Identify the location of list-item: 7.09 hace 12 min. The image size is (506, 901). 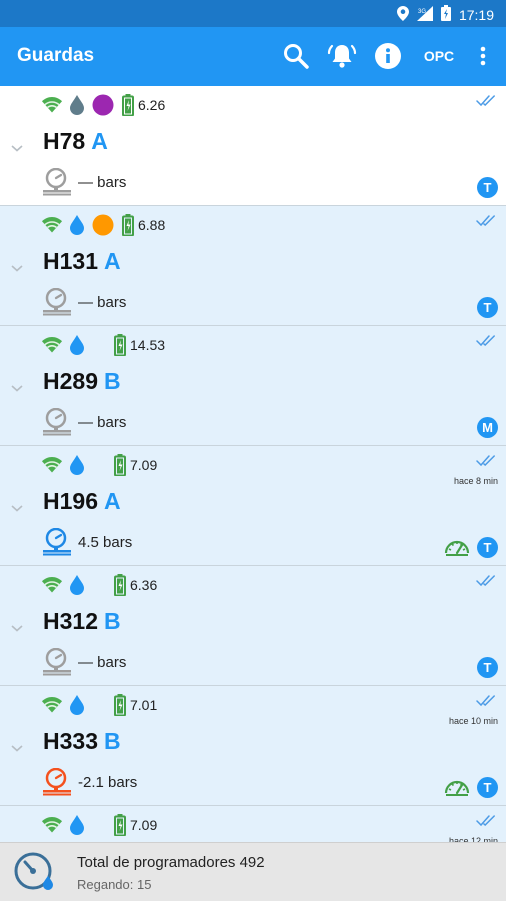
(253, 824).